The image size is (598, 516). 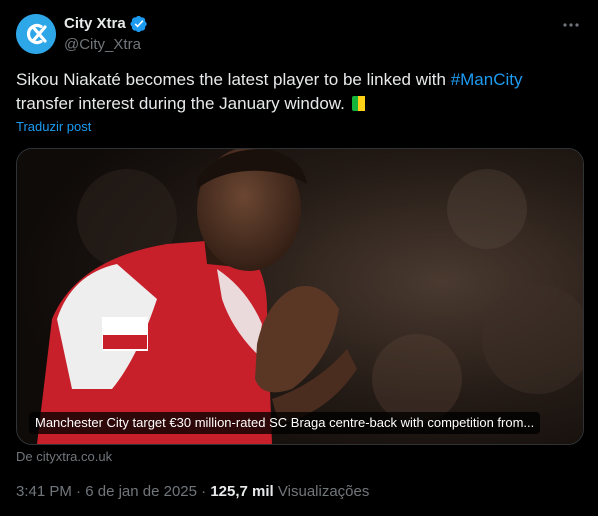 I want to click on avatar, so click(x=36, y=34).